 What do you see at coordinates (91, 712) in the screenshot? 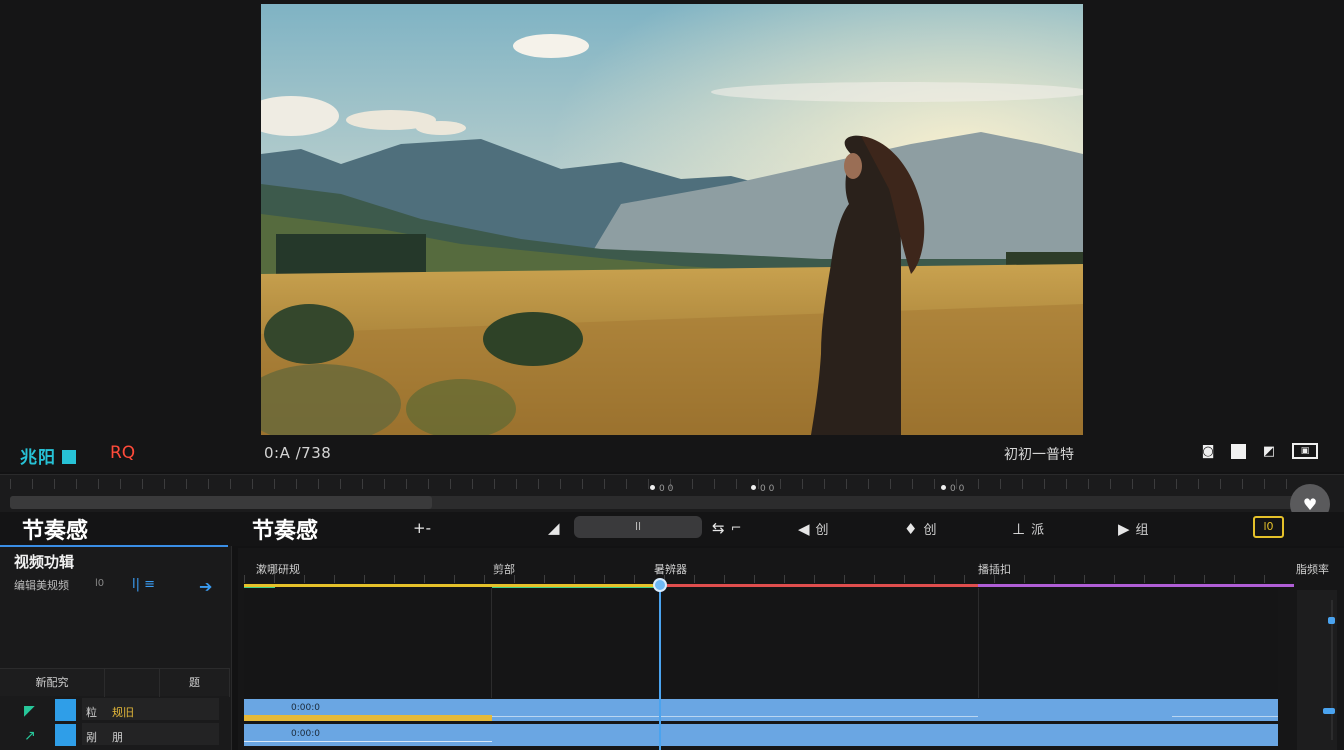
I see `list-item-label: 粒` at bounding box center [91, 712].